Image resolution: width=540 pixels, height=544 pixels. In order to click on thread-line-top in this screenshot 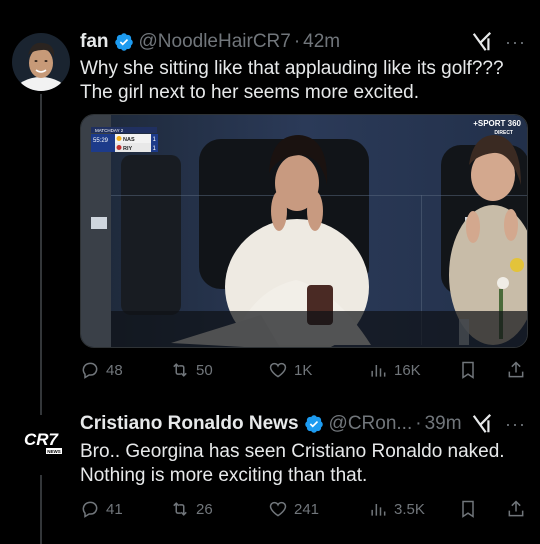, I will do `click(41, 405)`.